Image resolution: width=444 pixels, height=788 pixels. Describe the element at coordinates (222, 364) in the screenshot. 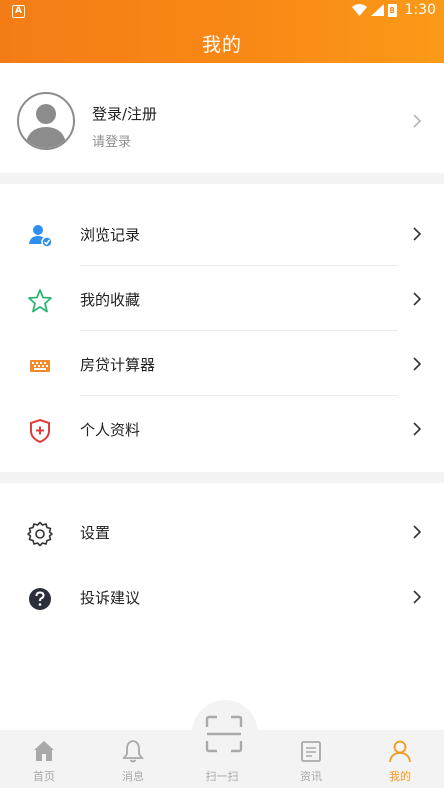

I see `menu-item-mortgage-calculator: 房贷计算器` at that location.